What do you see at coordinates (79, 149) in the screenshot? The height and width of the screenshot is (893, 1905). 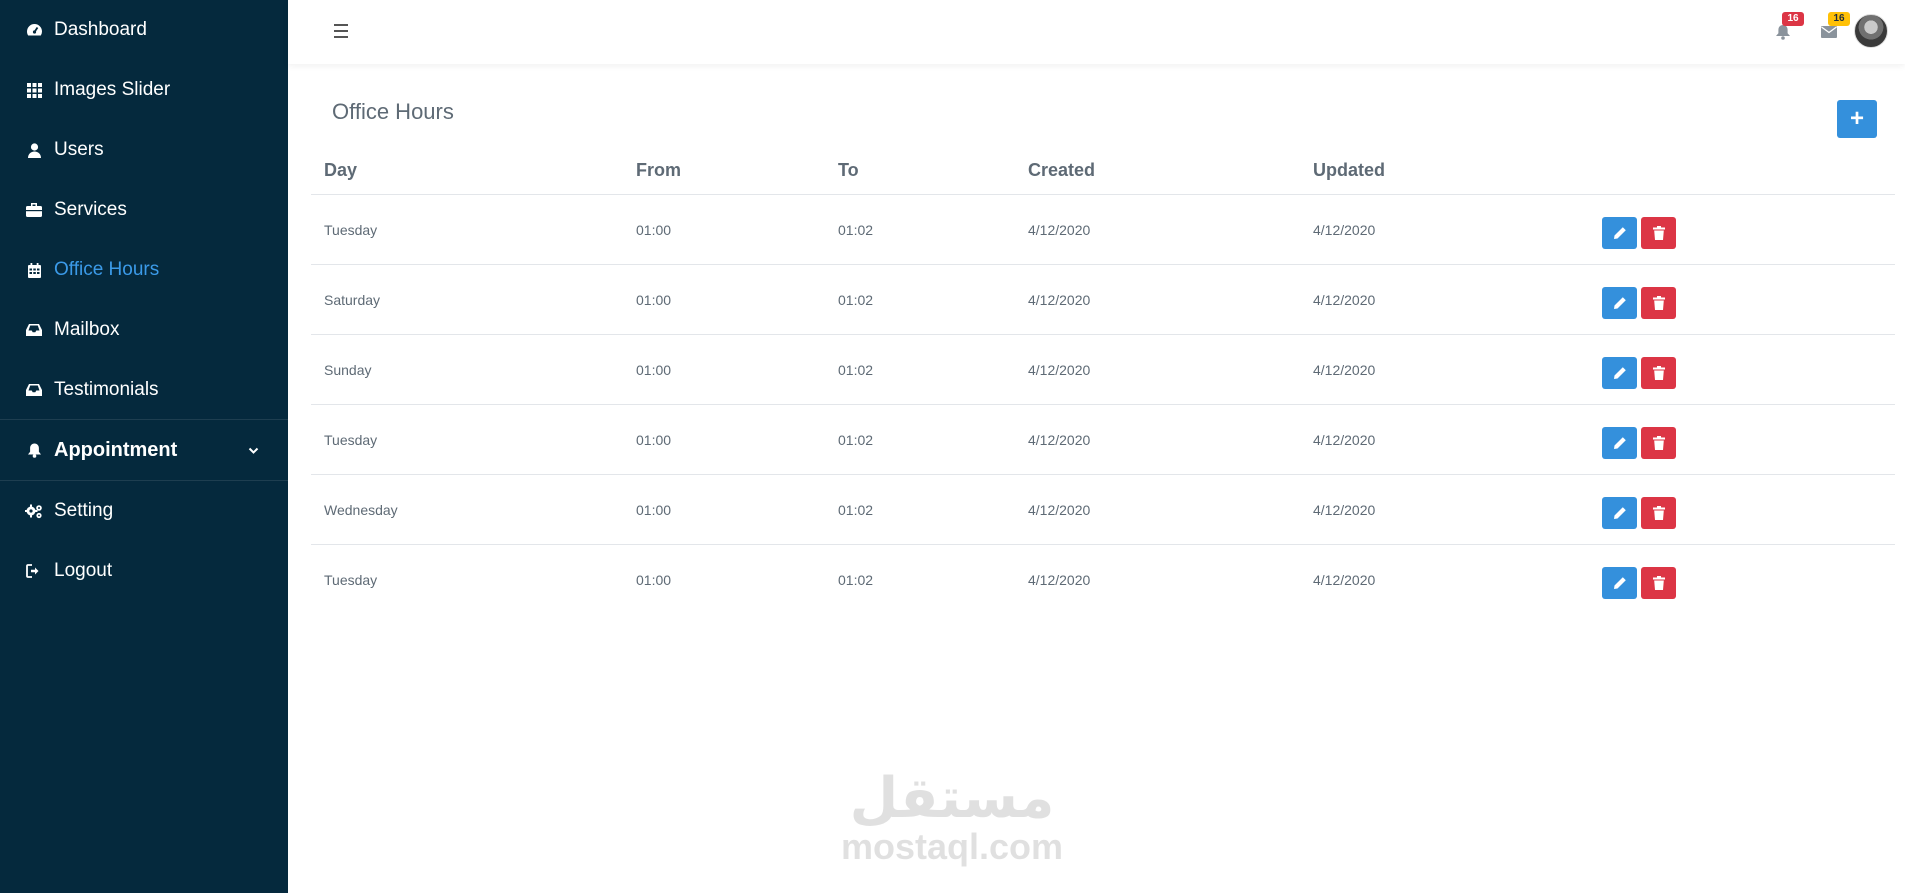 I see `sidebar-item-label: Users` at bounding box center [79, 149].